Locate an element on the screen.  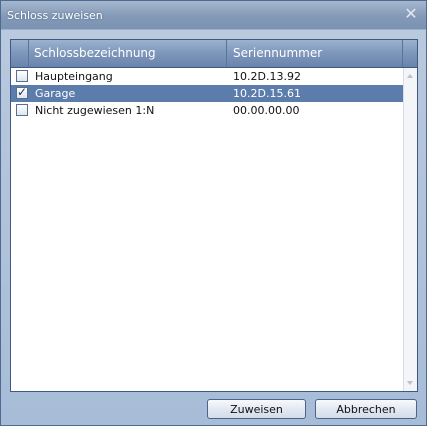
scroll-down-icon is located at coordinates (410, 383).